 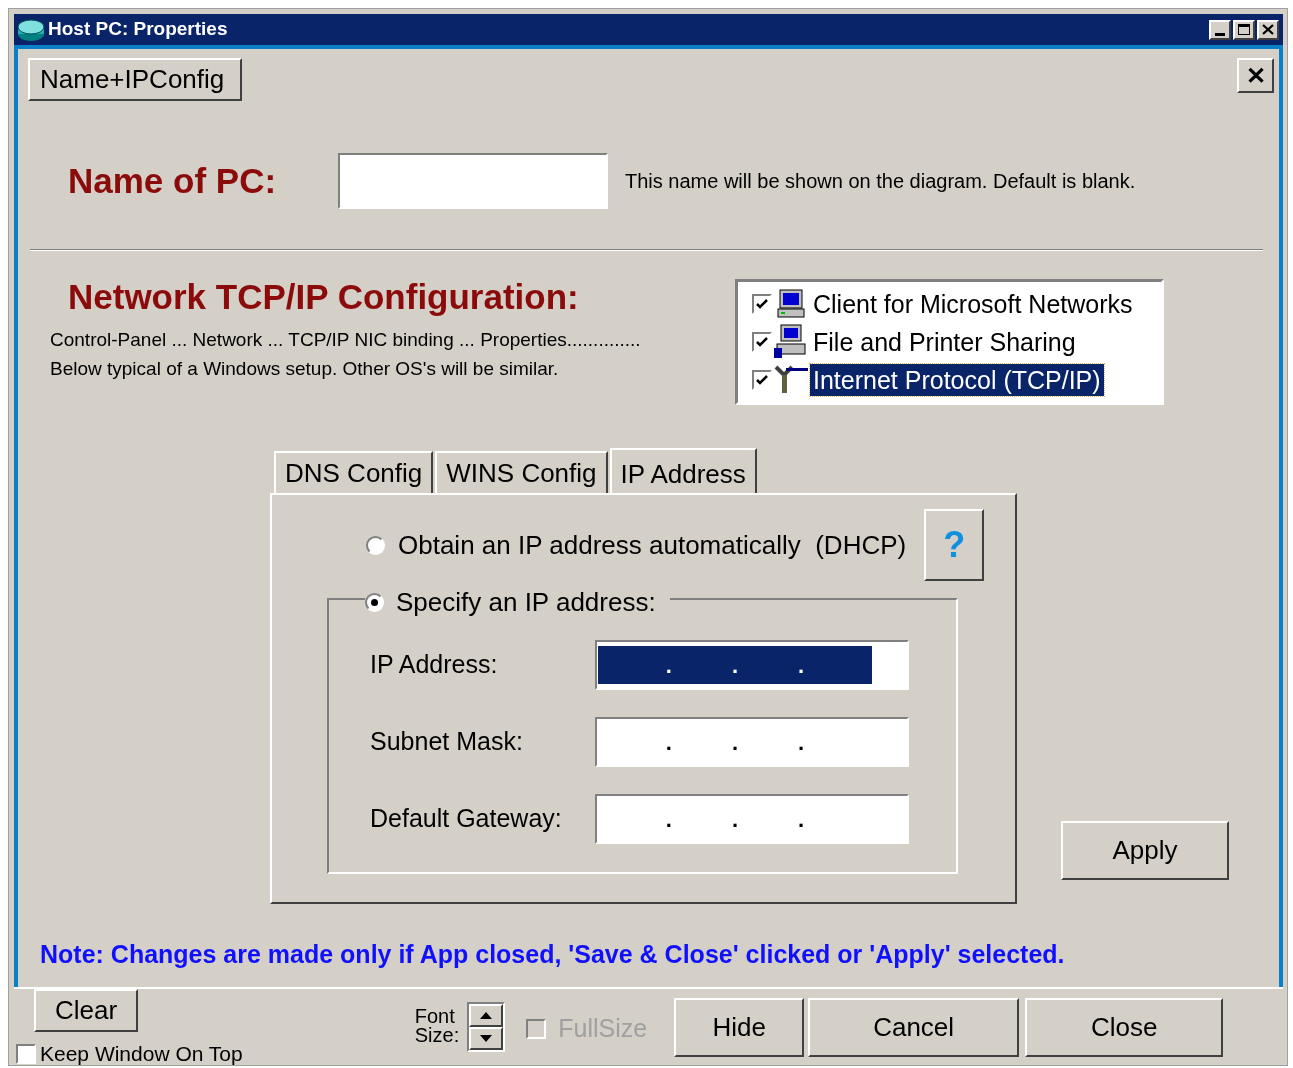 I want to click on increase-button, so click(x=486, y=1015).